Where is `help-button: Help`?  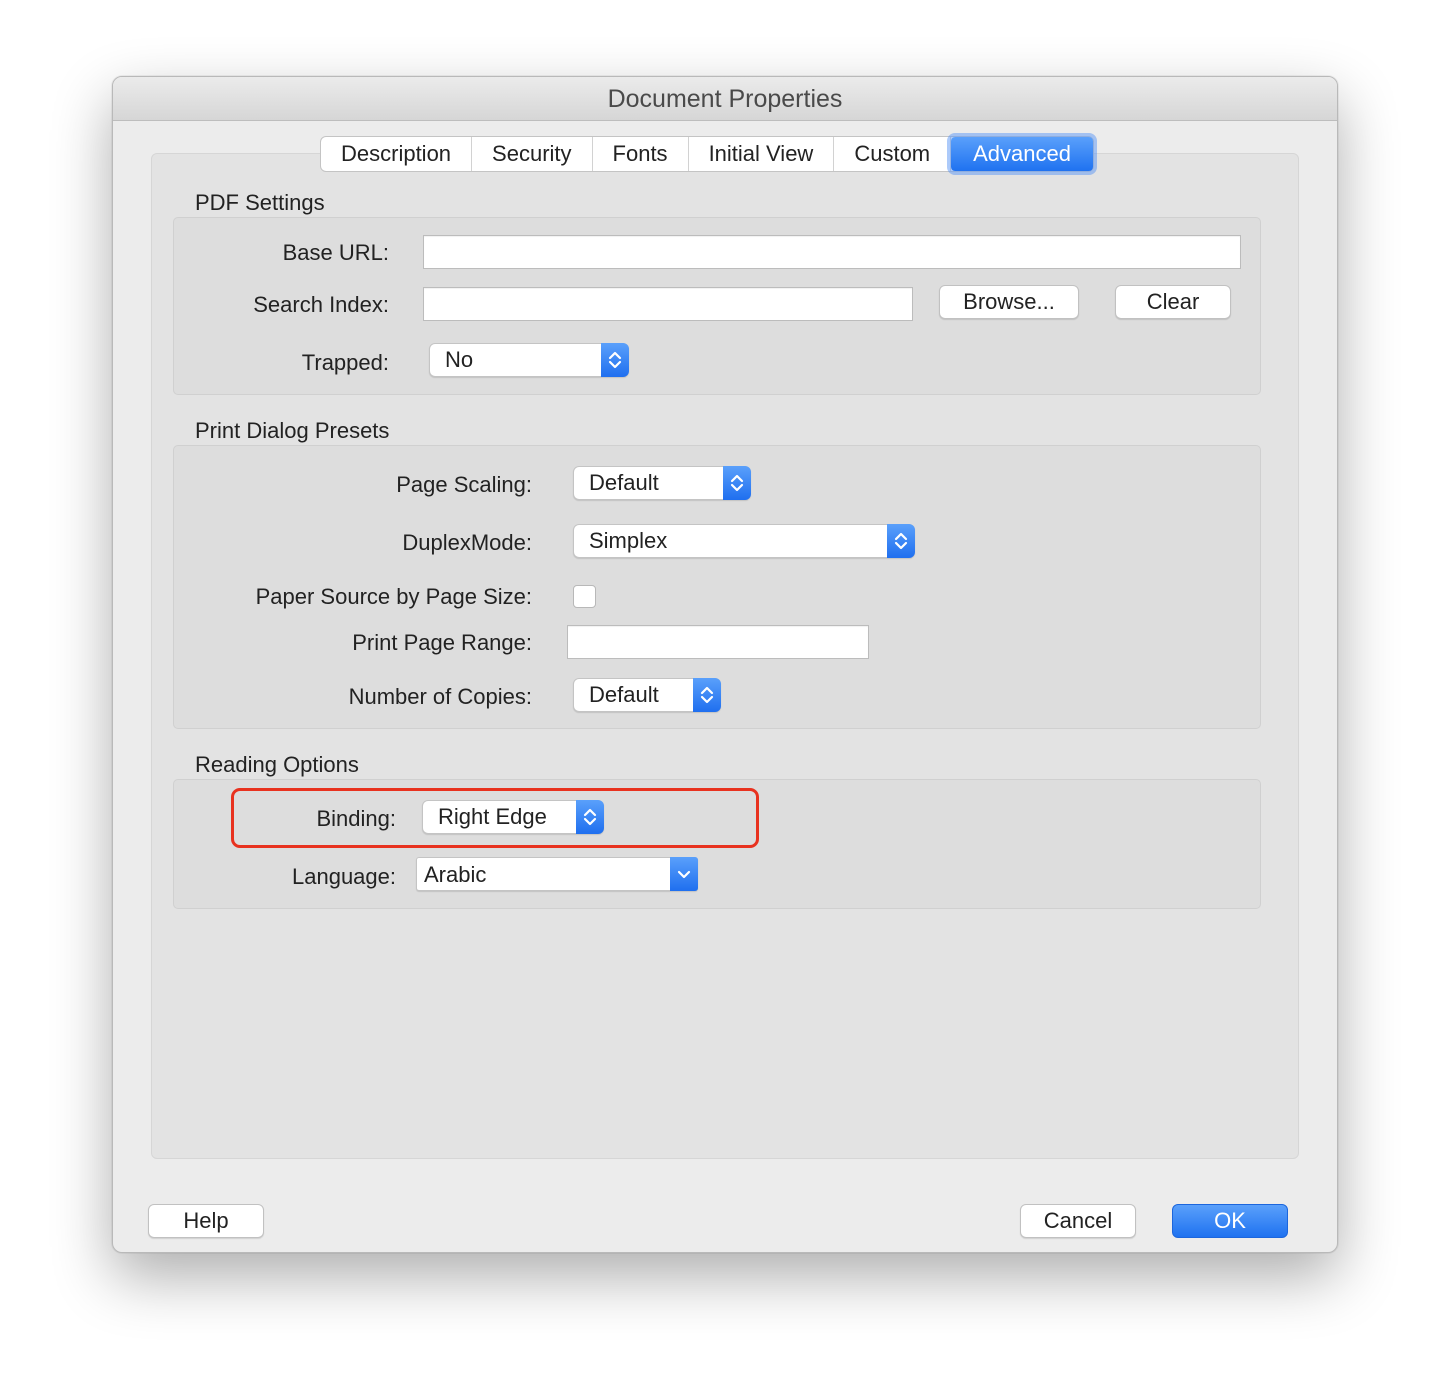 help-button: Help is located at coordinates (206, 1221).